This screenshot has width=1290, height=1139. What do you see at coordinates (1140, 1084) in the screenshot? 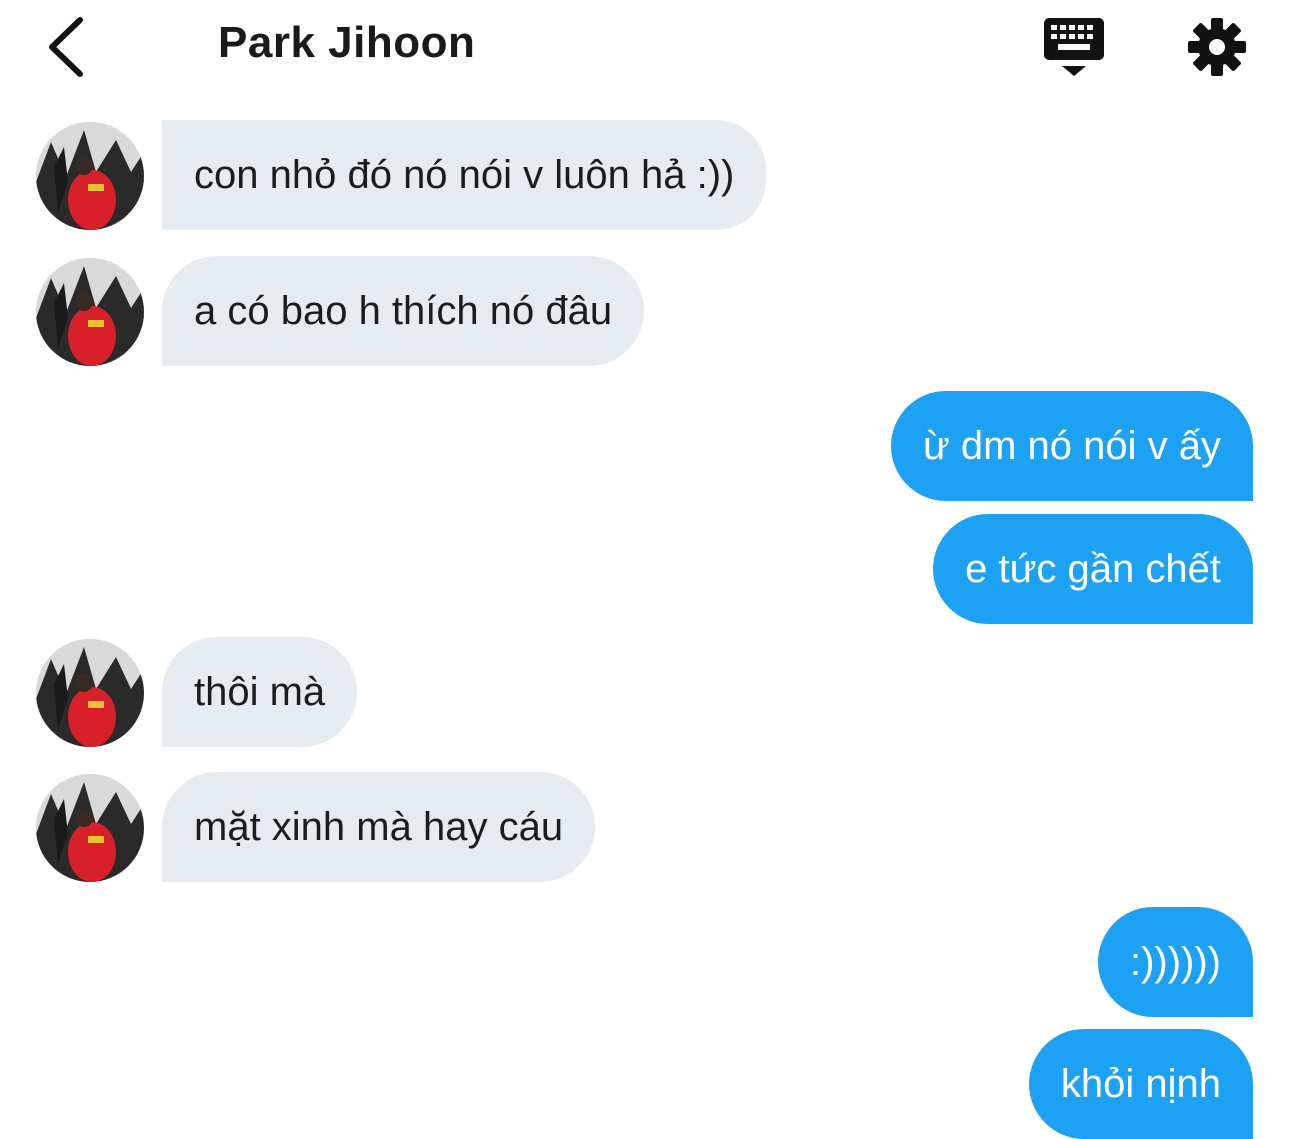
I see `message-bubble-outgoing: khỏi nịnh` at bounding box center [1140, 1084].